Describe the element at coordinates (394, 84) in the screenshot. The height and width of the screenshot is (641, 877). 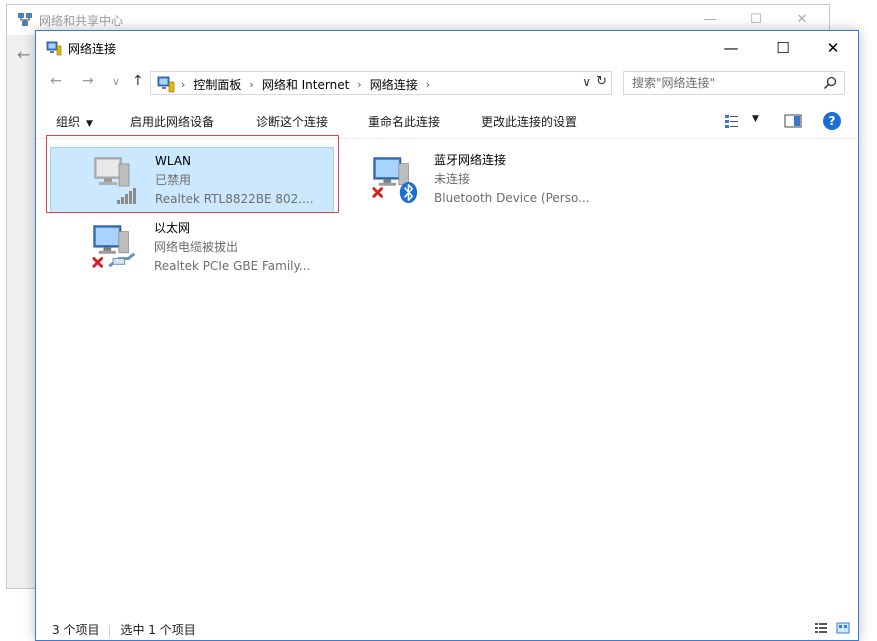
I see `breadcrumb-network-connections: 网络连接` at that location.